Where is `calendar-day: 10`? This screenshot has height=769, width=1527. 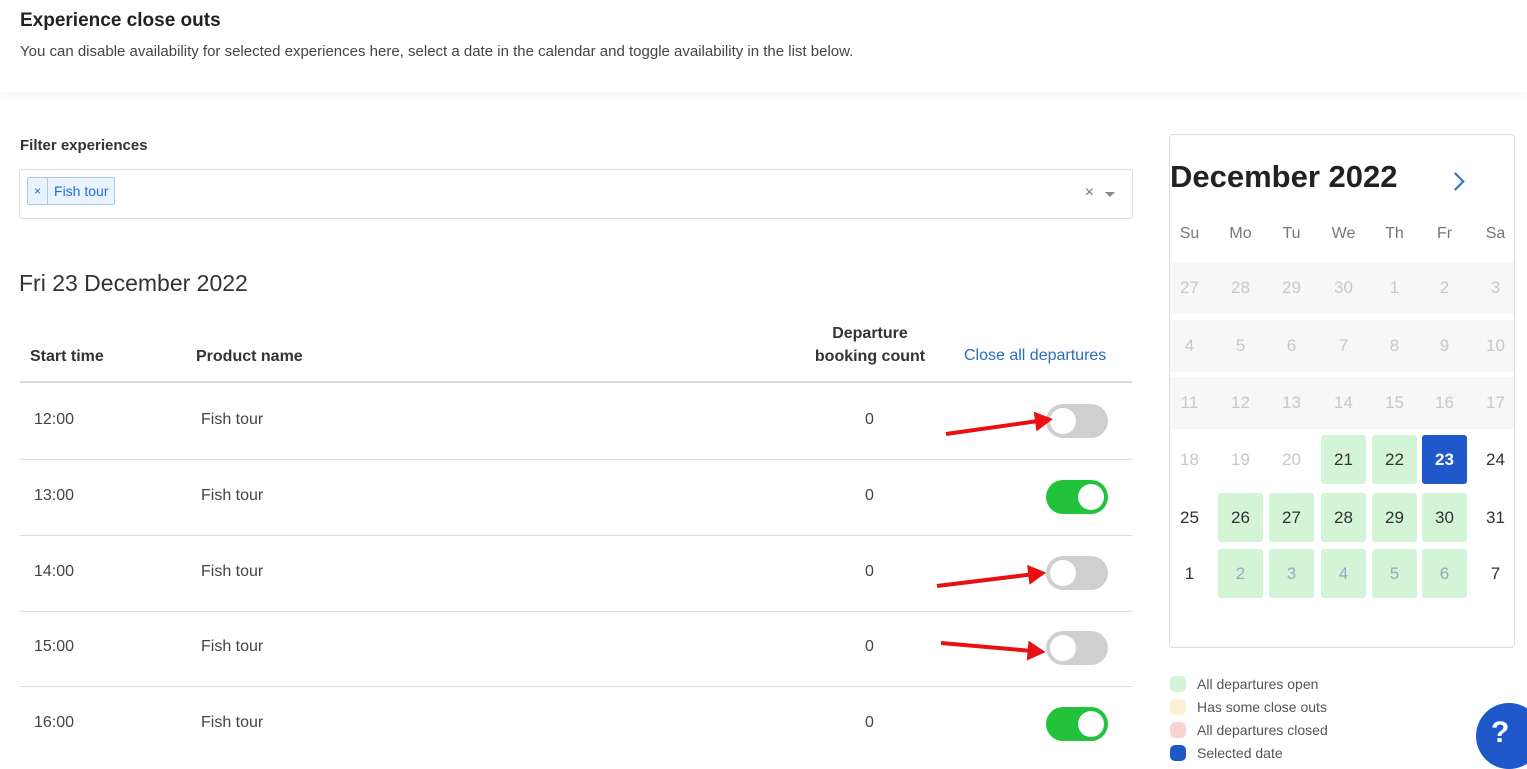 calendar-day: 10 is located at coordinates (1493, 345).